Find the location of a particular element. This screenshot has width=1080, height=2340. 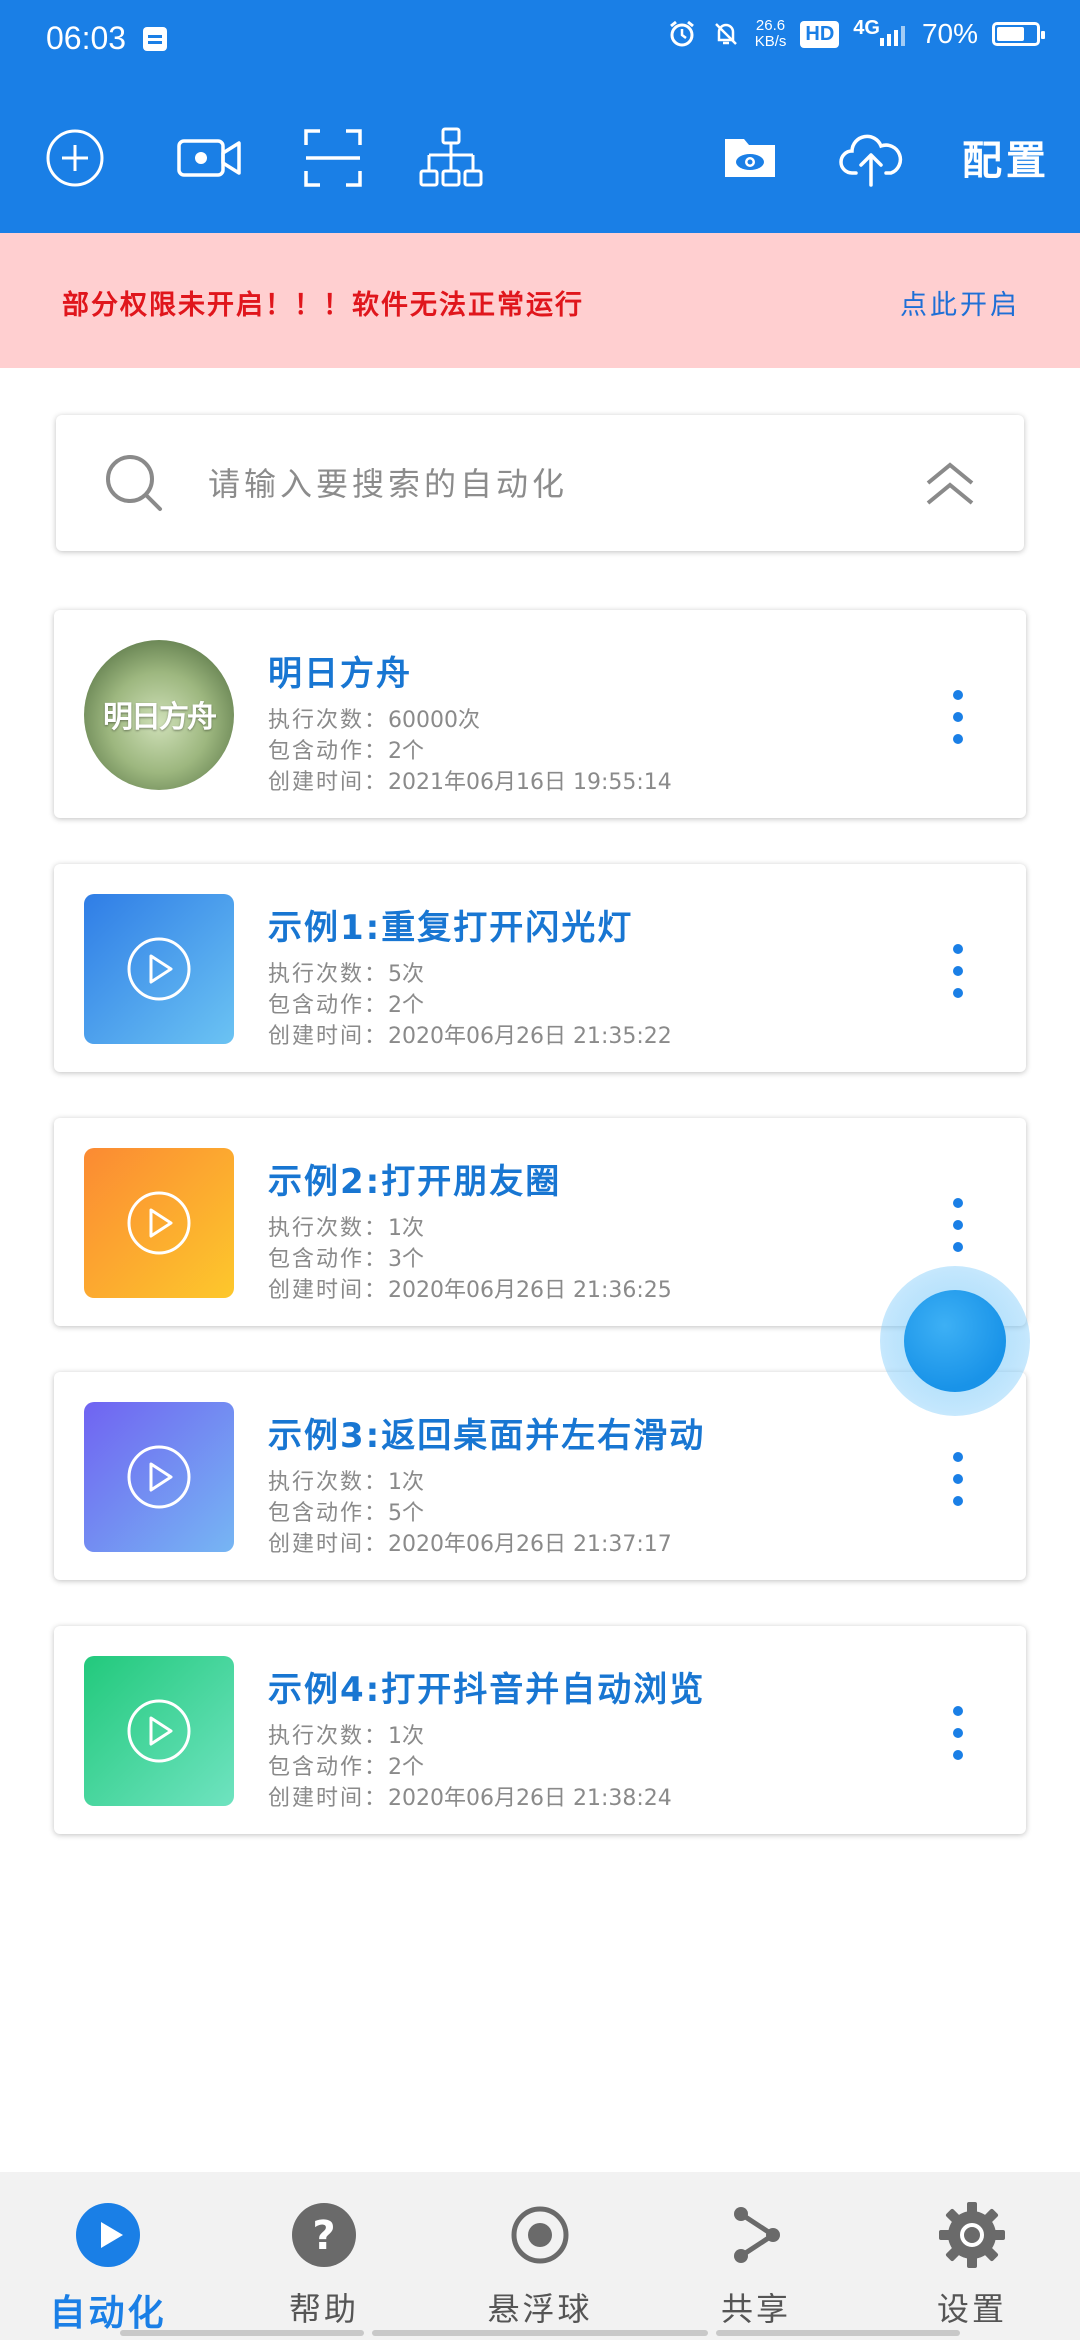

battery-icon is located at coordinates (1018, 34).